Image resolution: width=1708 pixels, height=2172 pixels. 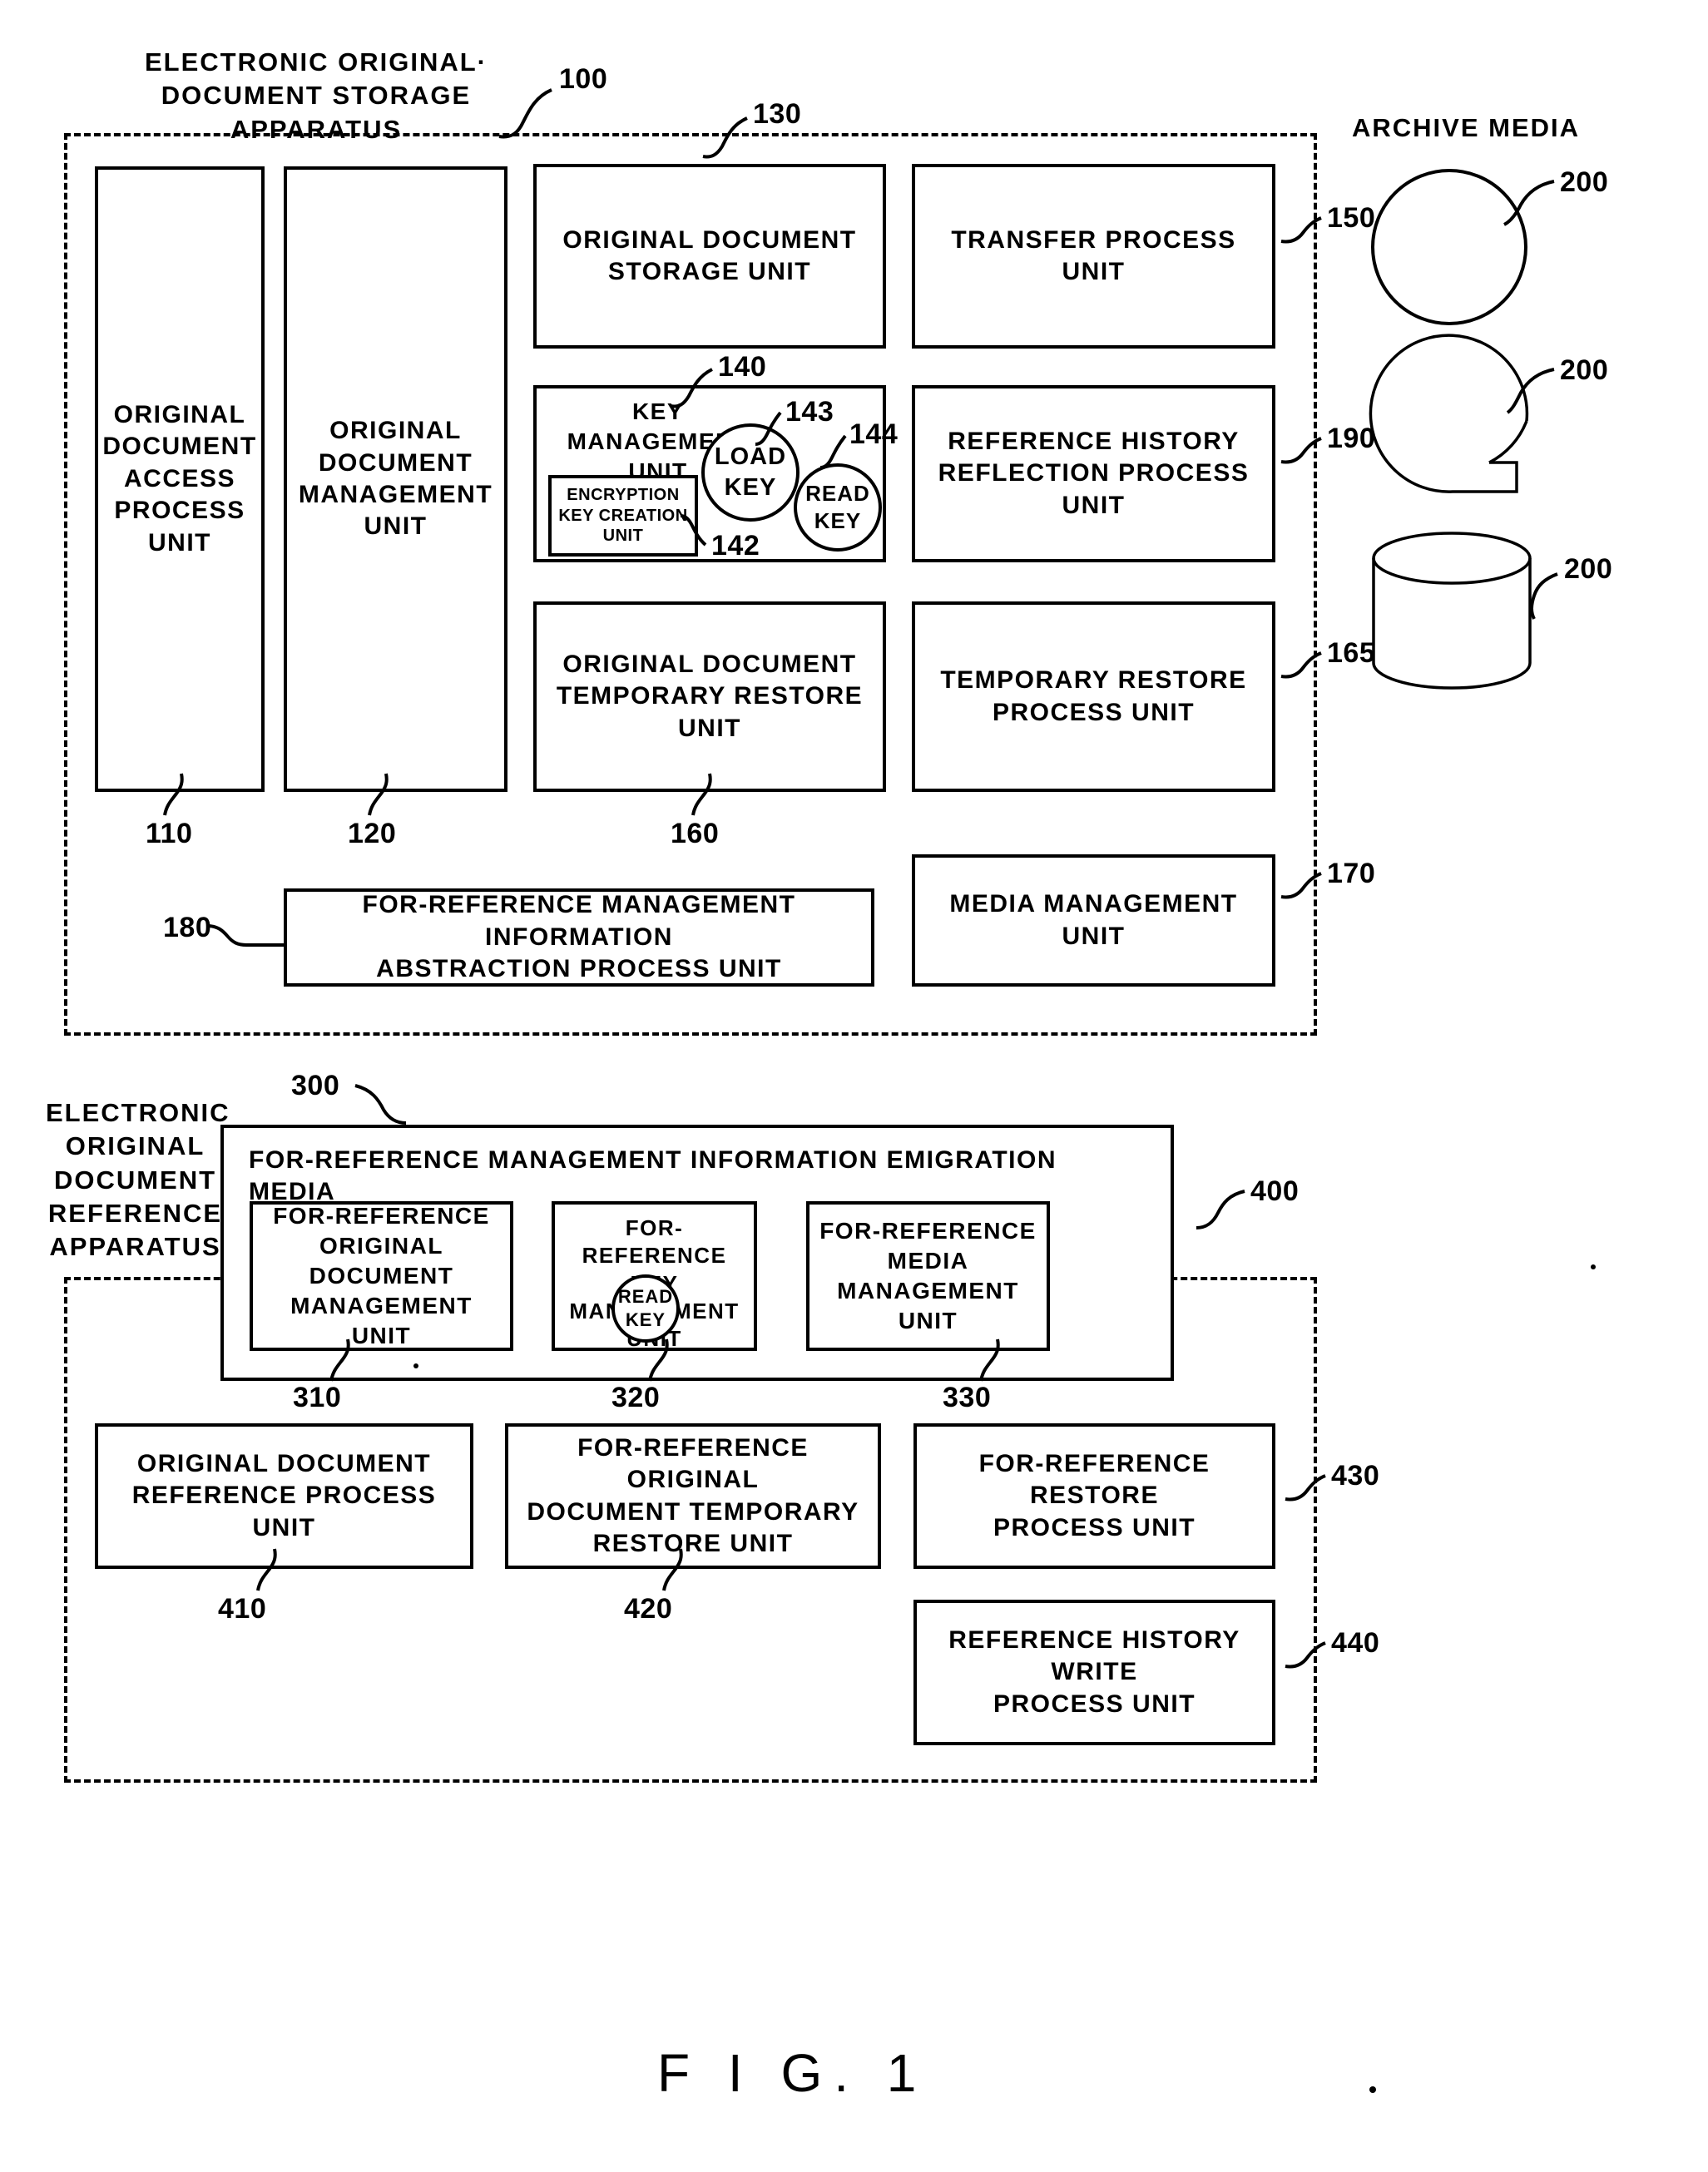 What do you see at coordinates (1584, 370) in the screenshot?
I see `ref-200-tape: 200` at bounding box center [1584, 370].